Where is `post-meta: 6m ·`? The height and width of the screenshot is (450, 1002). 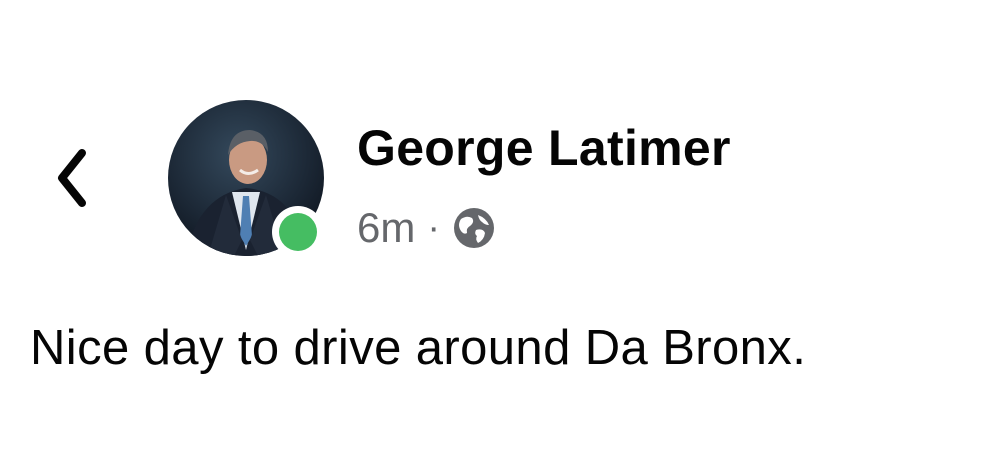
post-meta: 6m · is located at coordinates (426, 228).